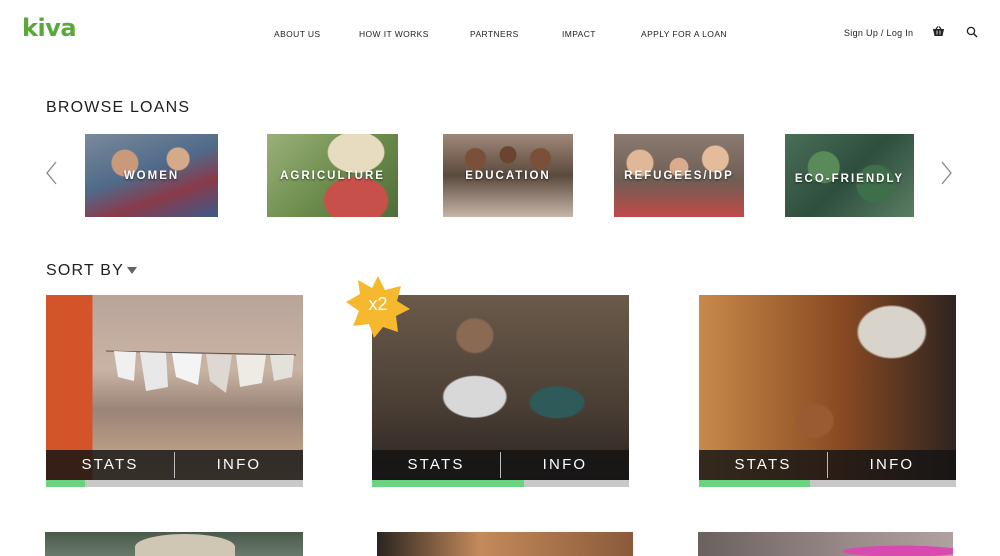  Describe the element at coordinates (118, 107) in the screenshot. I see `browse-loans-heading: BROWSE LOANS` at that location.